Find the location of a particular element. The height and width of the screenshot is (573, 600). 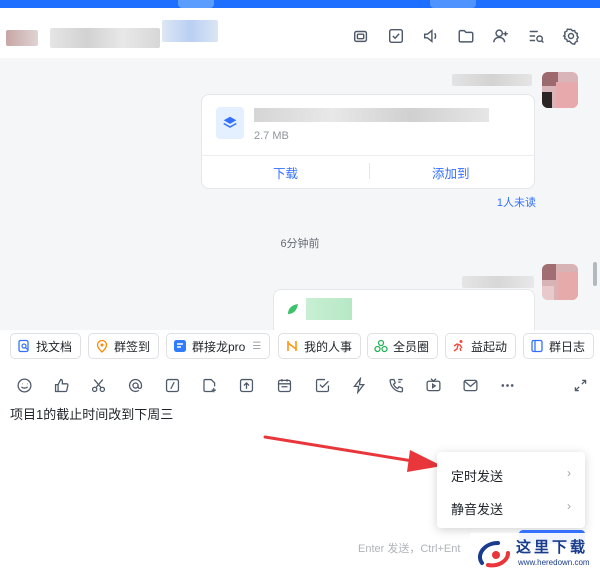

watermark-url: www.heredown.com is located at coordinates (554, 562).